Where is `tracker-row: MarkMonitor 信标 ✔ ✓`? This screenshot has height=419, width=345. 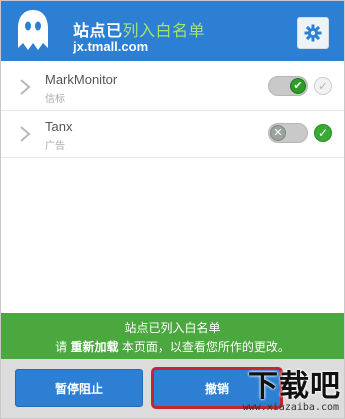
tracker-row: MarkMonitor 信标 ✔ ✓ is located at coordinates (172, 87).